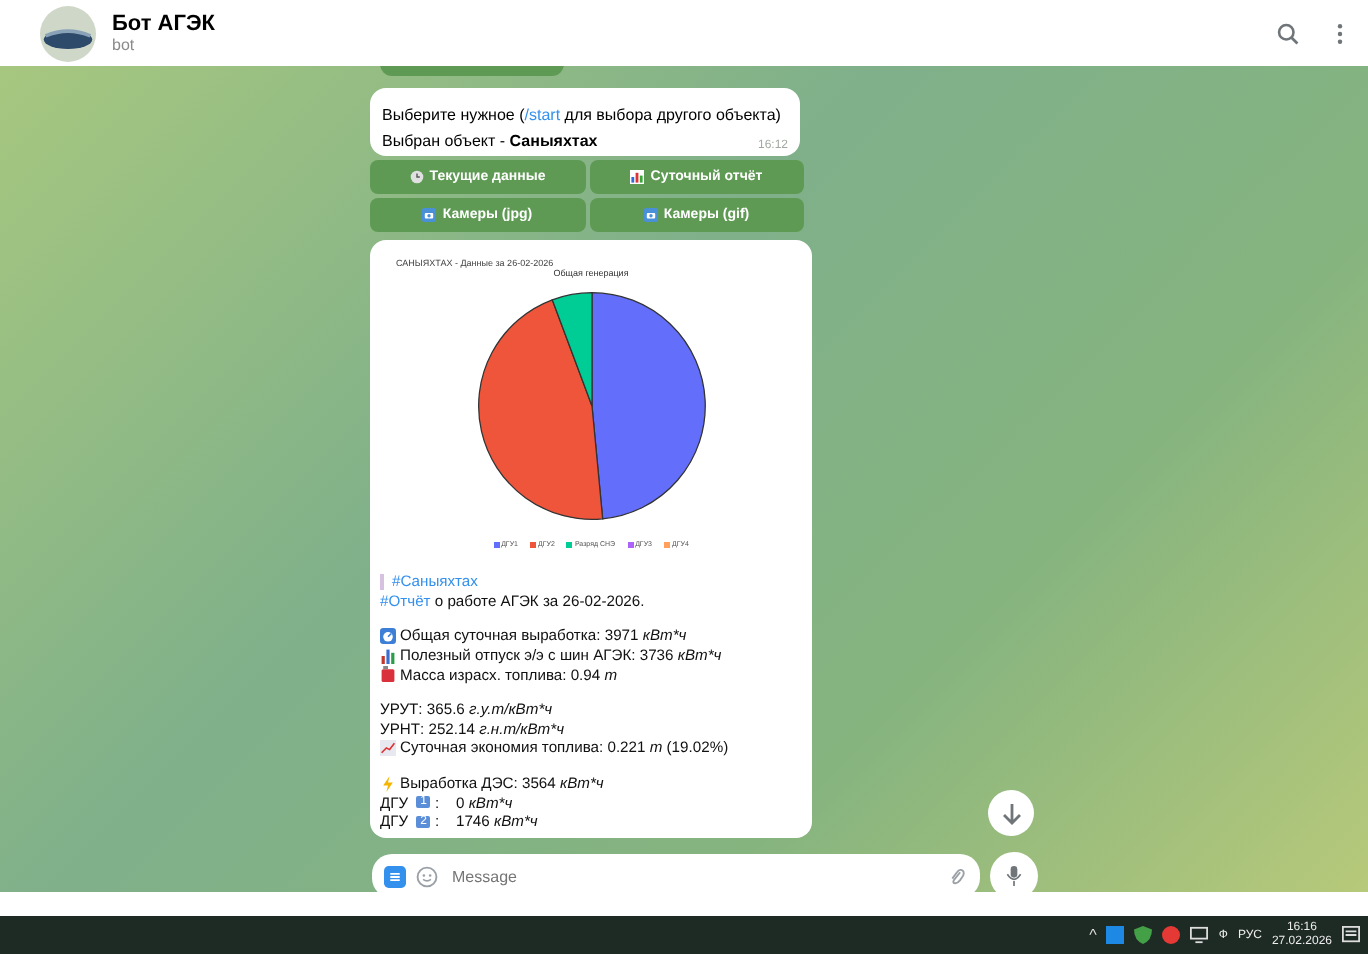 Image resolution: width=1368 pixels, height=954 pixels. Describe the element at coordinates (1288, 33) in the screenshot. I see `search-icon` at that location.